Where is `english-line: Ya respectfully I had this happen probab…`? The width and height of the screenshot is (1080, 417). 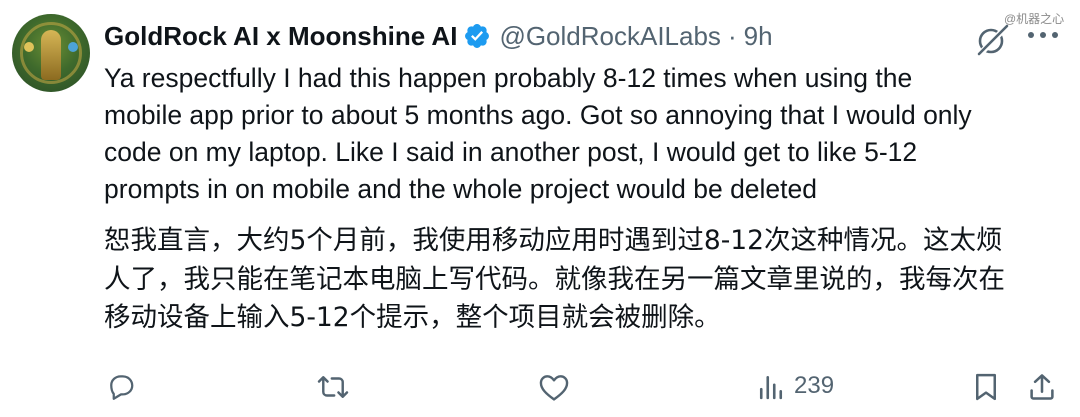 english-line: Ya respectfully I had this happen probab… is located at coordinates (508, 78).